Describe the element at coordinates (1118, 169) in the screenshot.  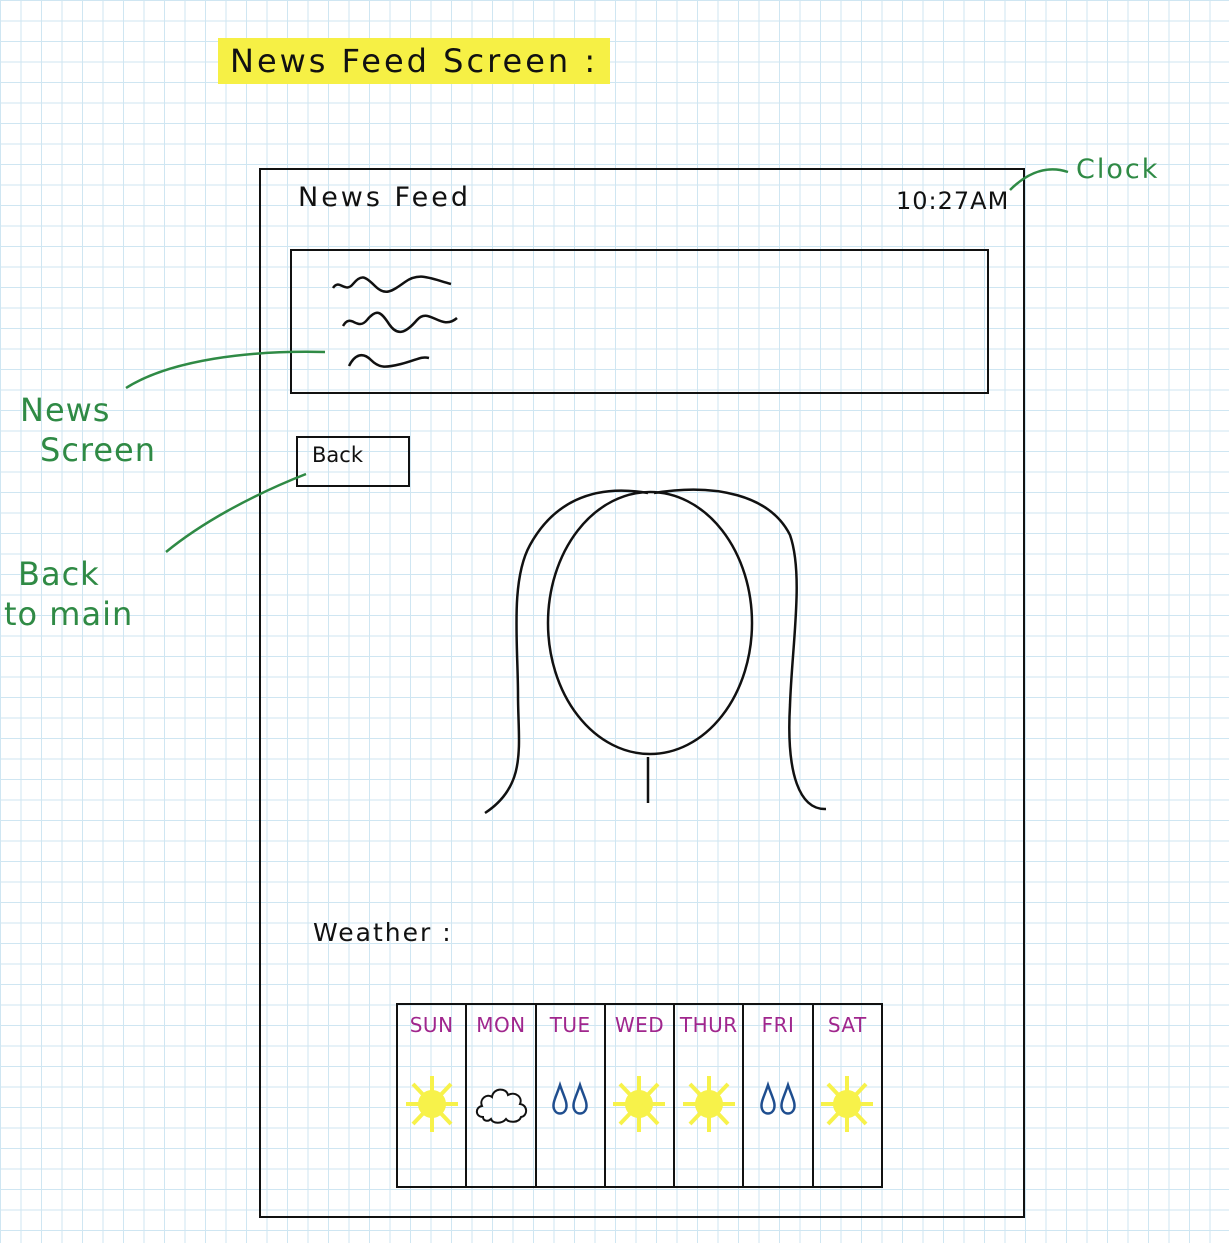
I see `annotation-clock: Clock` at that location.